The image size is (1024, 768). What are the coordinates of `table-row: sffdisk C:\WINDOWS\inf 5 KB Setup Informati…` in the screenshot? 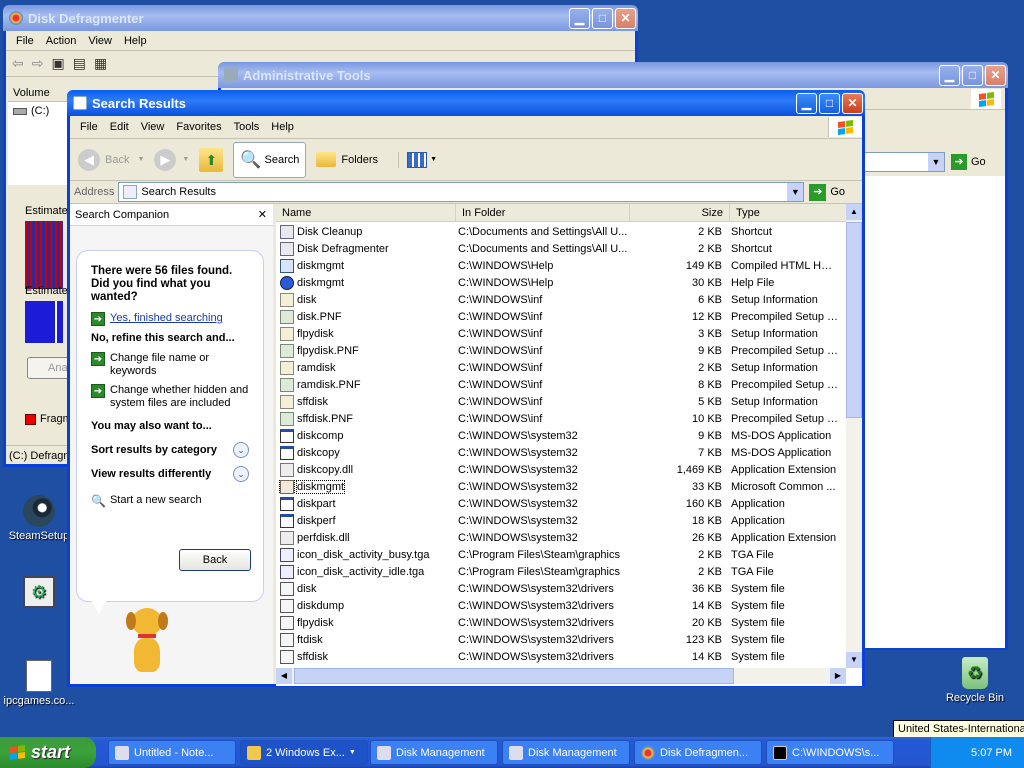 It's located at (569, 401).